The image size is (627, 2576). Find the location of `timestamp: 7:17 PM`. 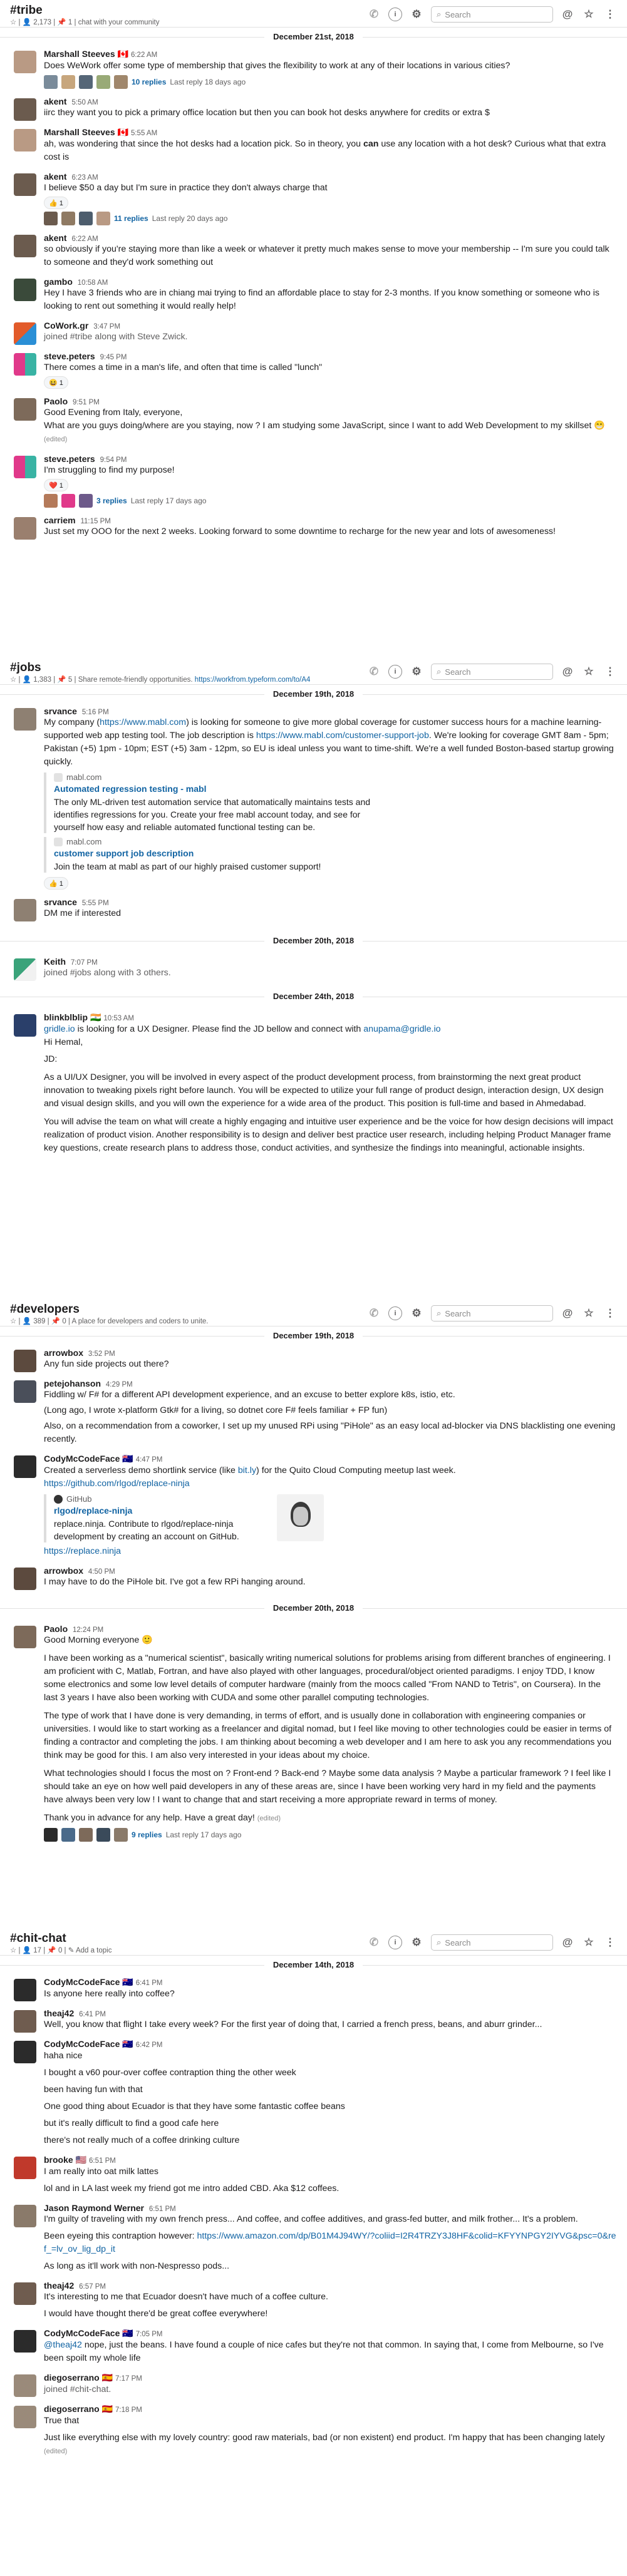

timestamp: 7:17 PM is located at coordinates (128, 2379).